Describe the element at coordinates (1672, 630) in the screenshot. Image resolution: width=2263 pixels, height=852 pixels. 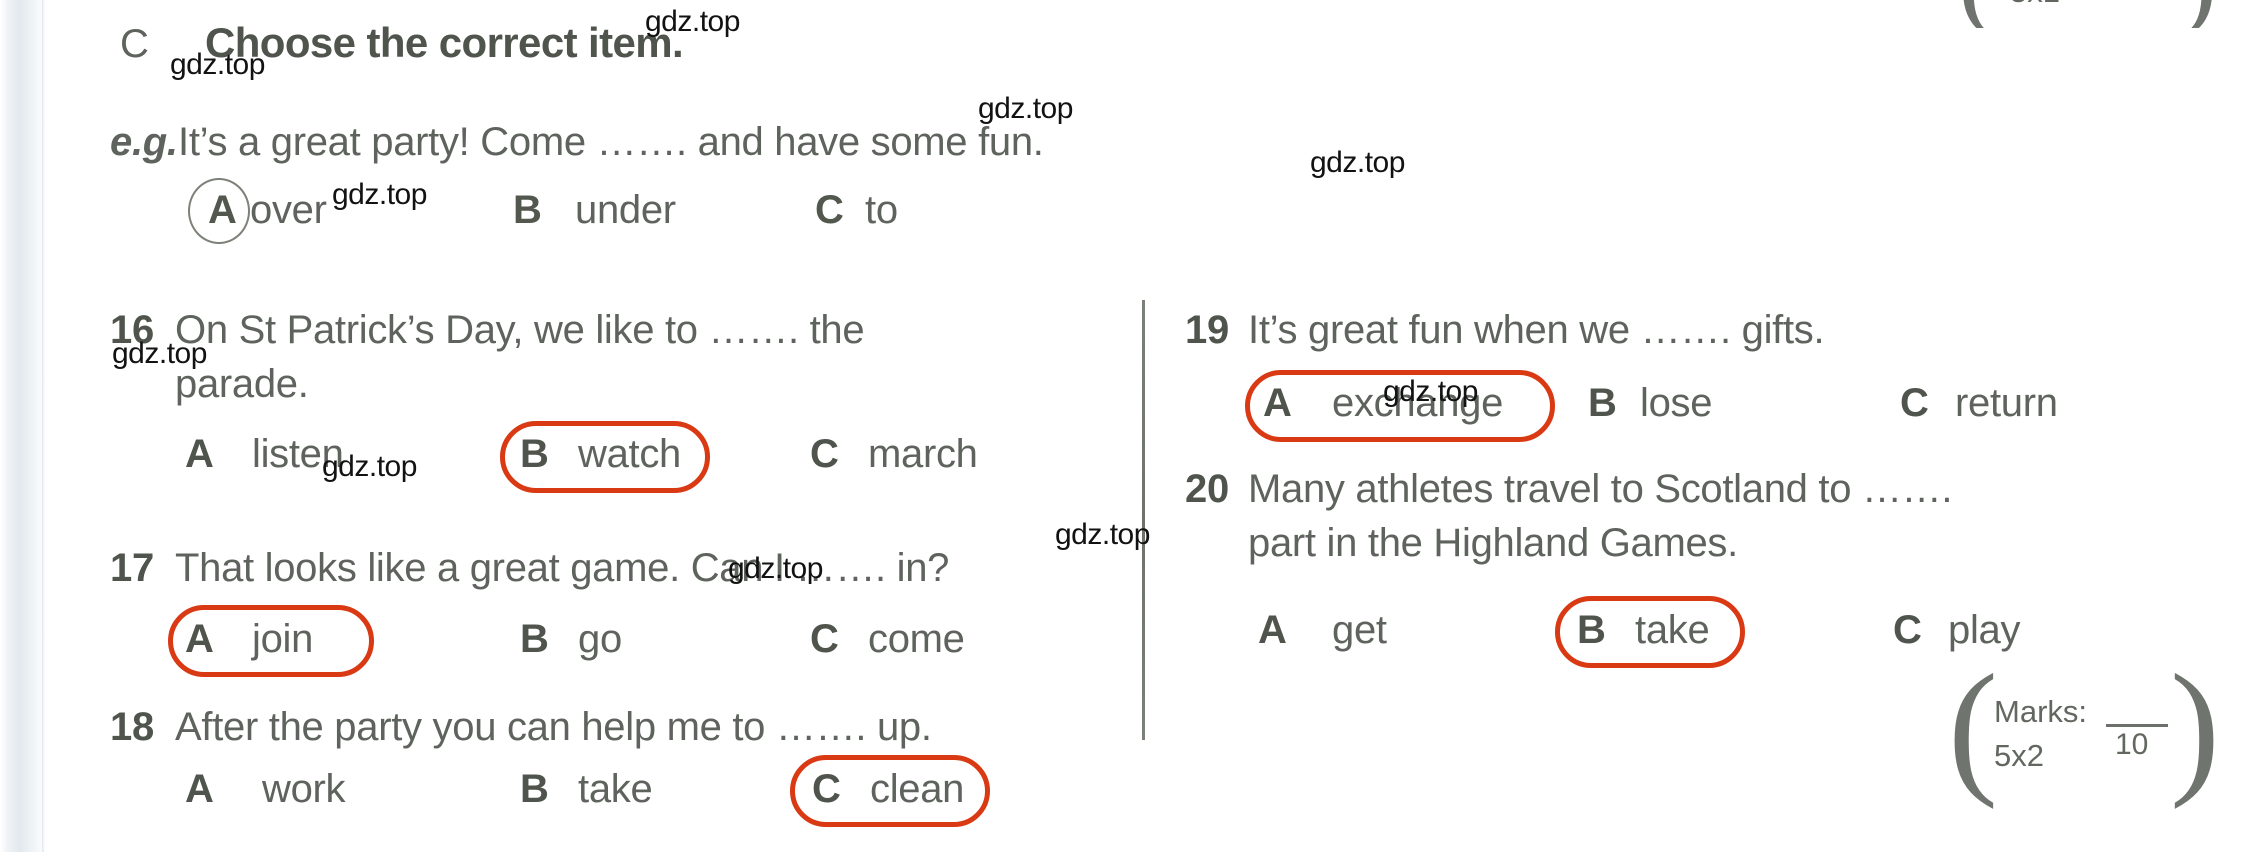
I see `question-20-option-b-word: take` at that location.